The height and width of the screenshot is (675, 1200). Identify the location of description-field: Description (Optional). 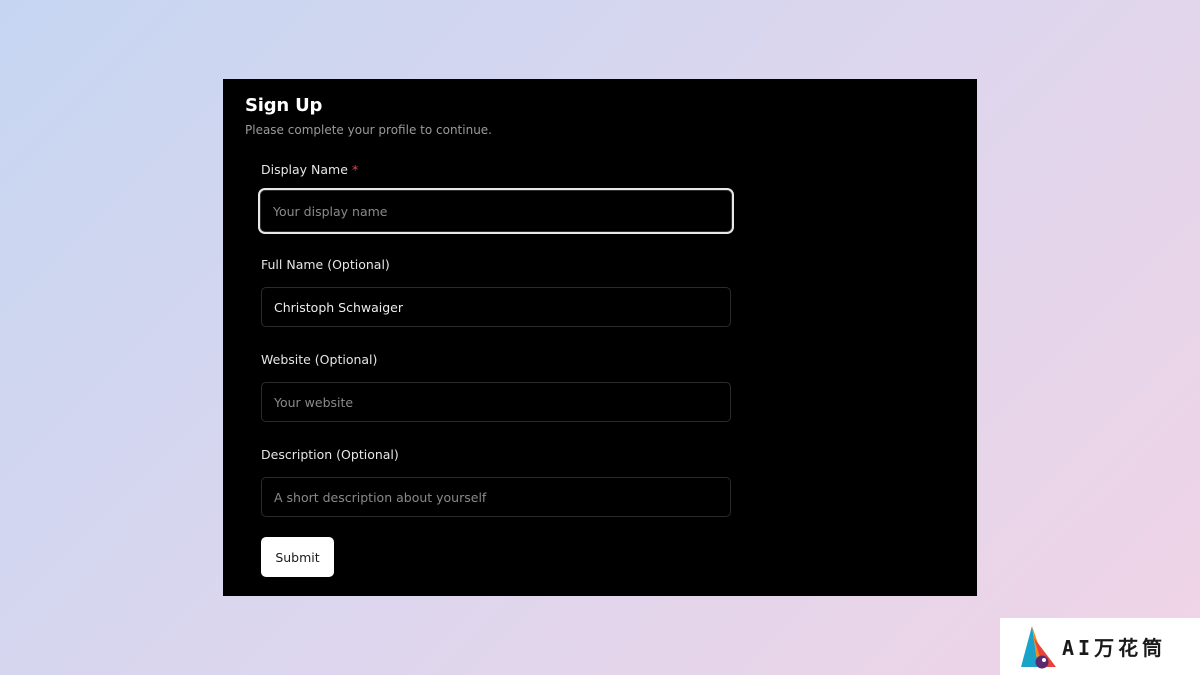
(496, 482).